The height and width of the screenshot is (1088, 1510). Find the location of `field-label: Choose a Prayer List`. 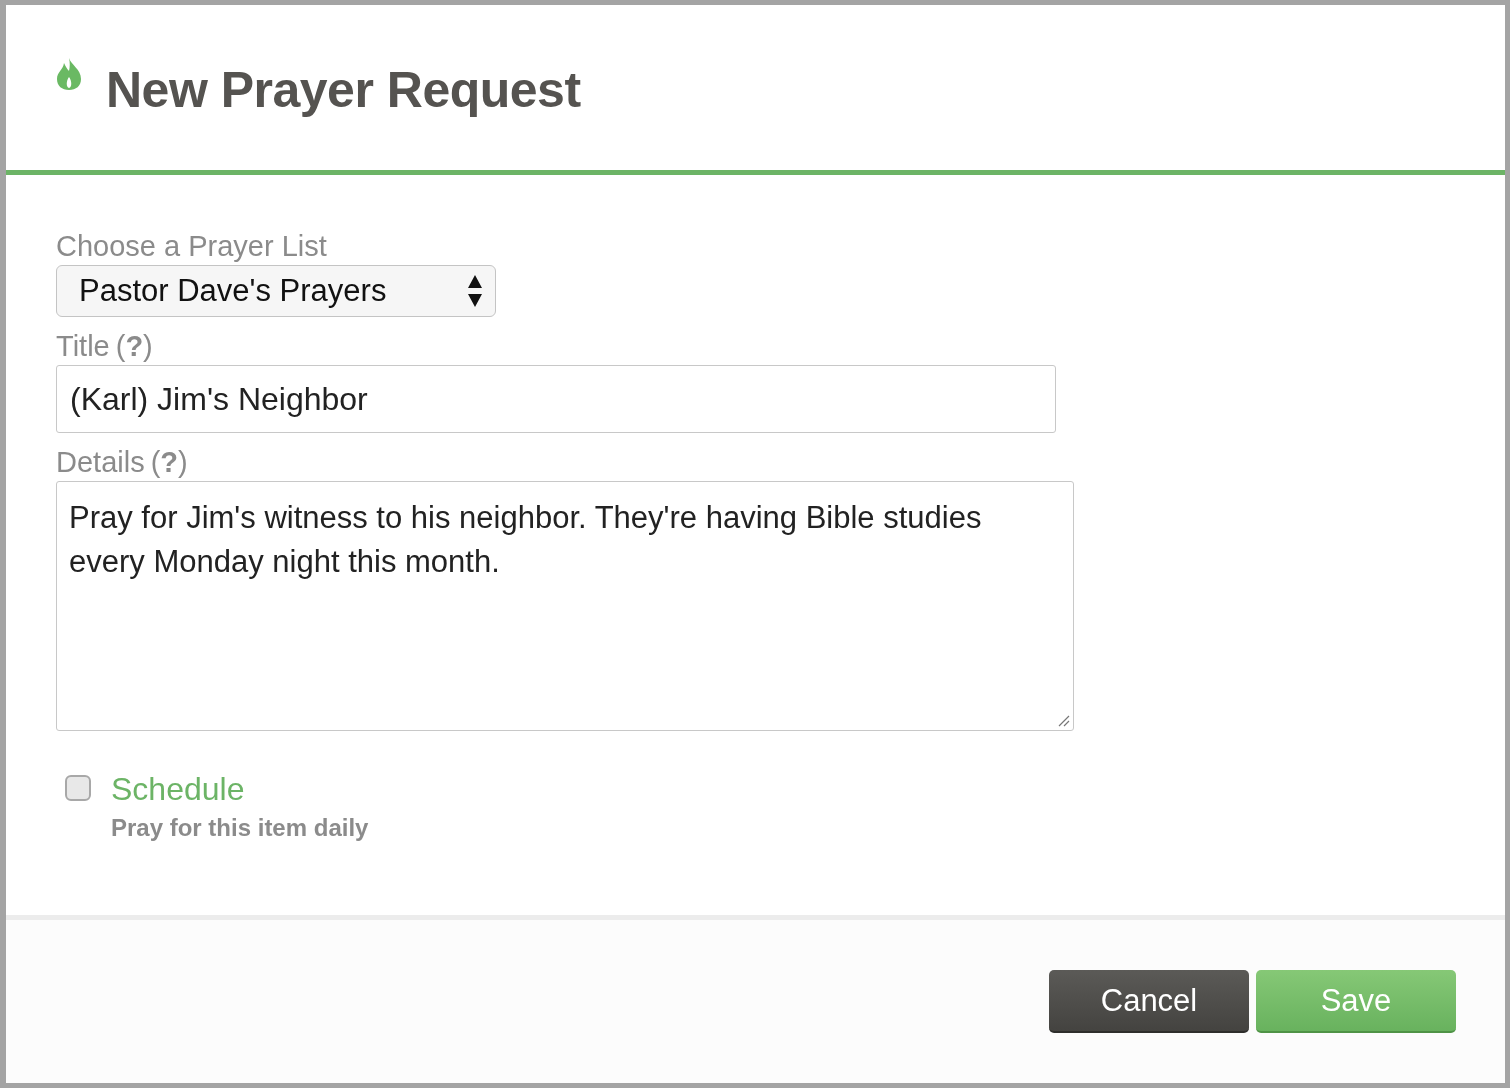

field-label: Choose a Prayer List is located at coordinates (191, 246).